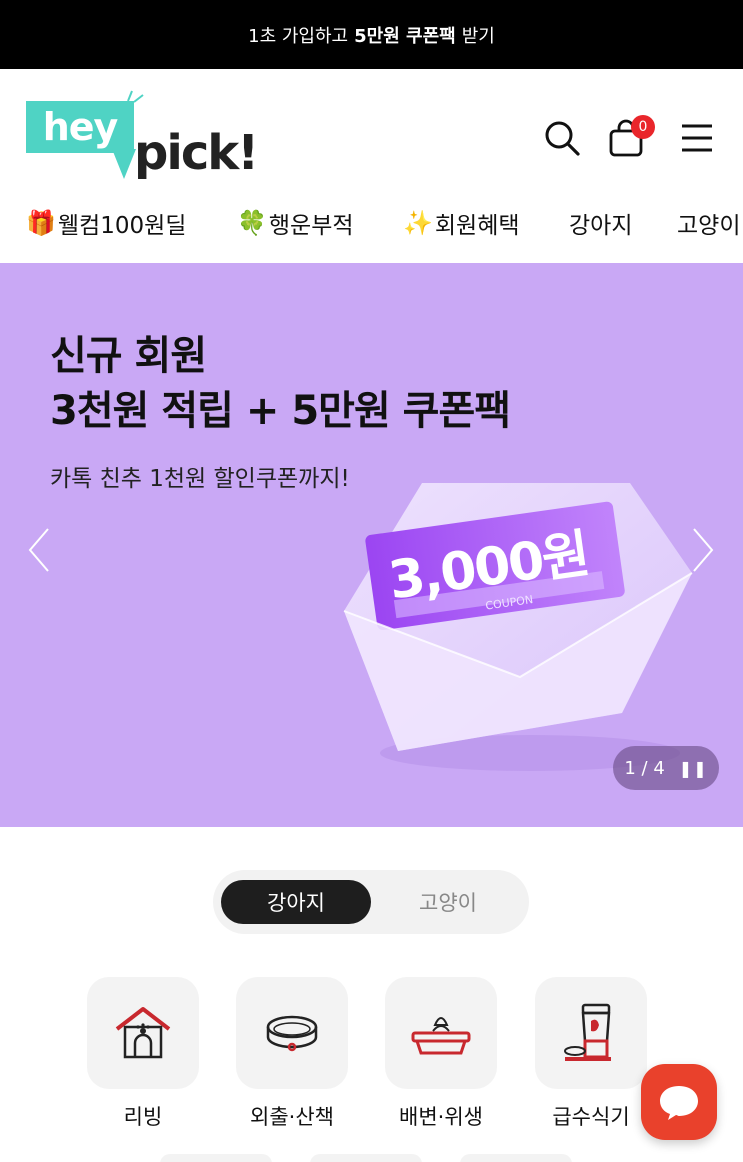  I want to click on category-label: 배변·위생, so click(441, 1117).